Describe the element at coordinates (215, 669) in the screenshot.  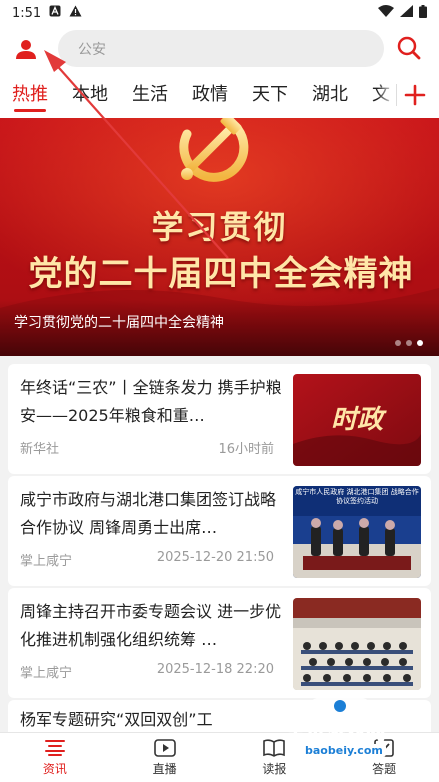
I see `news-time: 2025-12-18 22:20` at that location.